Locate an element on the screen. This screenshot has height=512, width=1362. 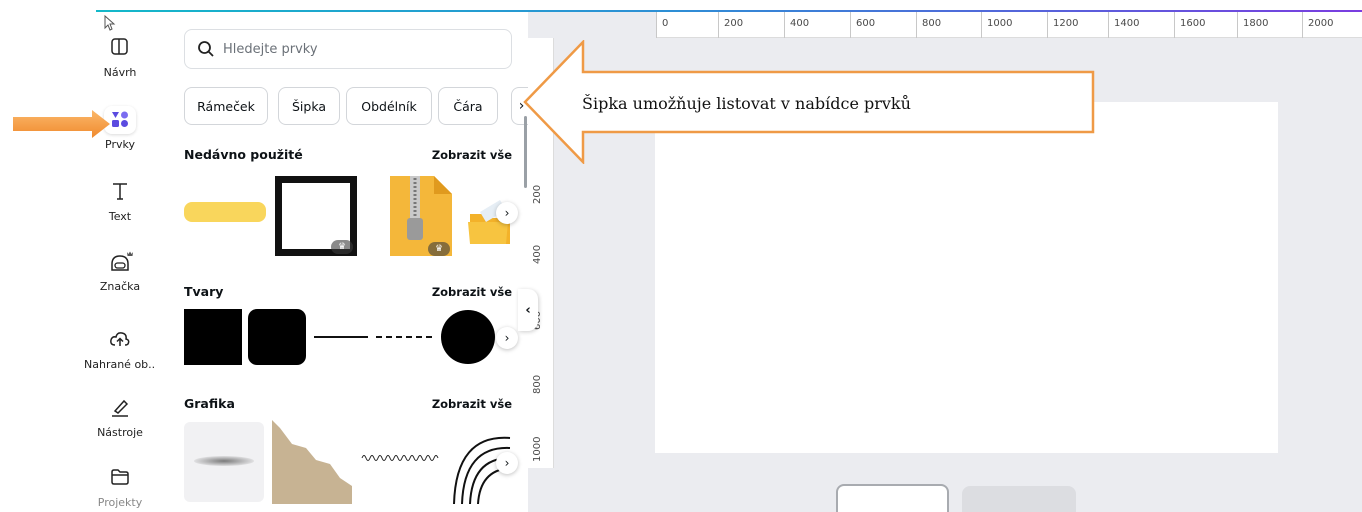
section-title-graphics: Grafika is located at coordinates (209, 403).